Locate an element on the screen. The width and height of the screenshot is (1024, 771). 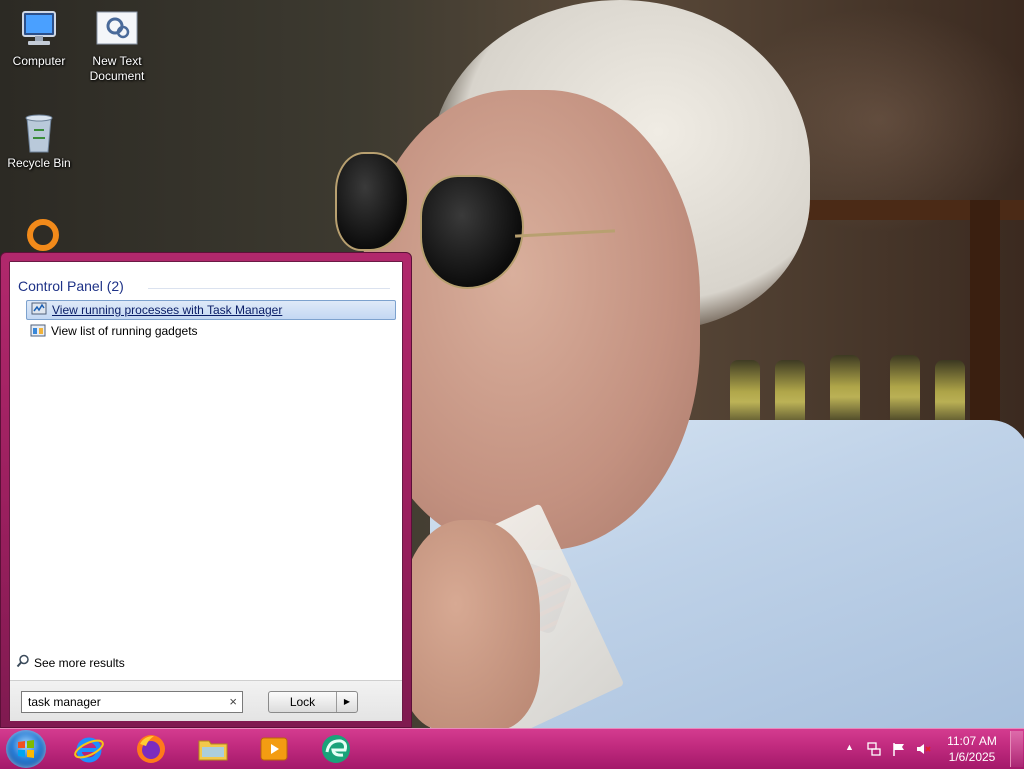
desktop-icon-label: Recycle Bin is located at coordinates (39, 163).